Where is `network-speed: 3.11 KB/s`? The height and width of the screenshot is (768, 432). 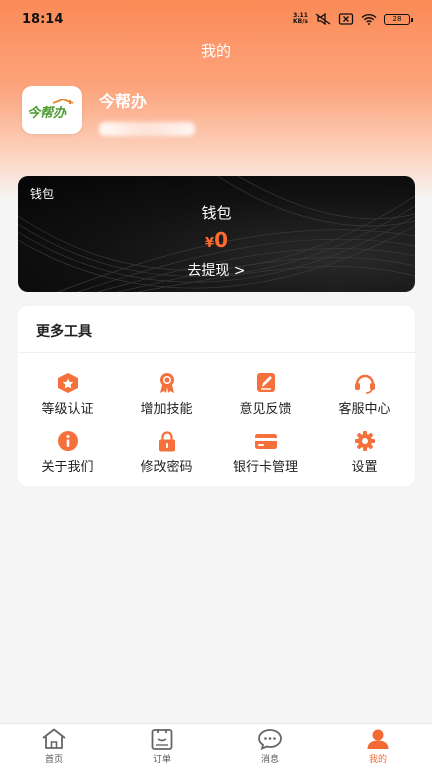
network-speed: 3.11 KB/s is located at coordinates (300, 19).